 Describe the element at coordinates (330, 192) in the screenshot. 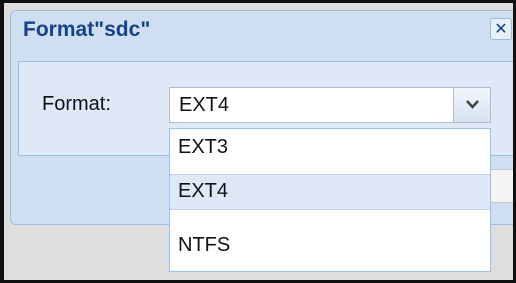

I see `option-ext4: EXT4` at that location.